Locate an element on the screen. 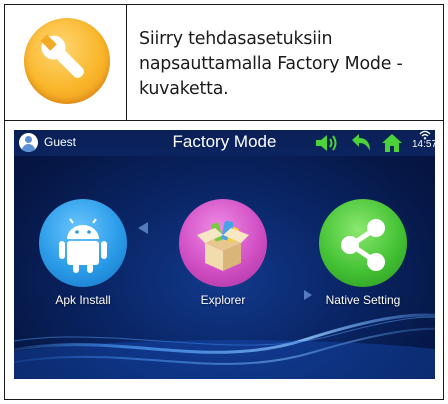  share-icon is located at coordinates (363, 243).